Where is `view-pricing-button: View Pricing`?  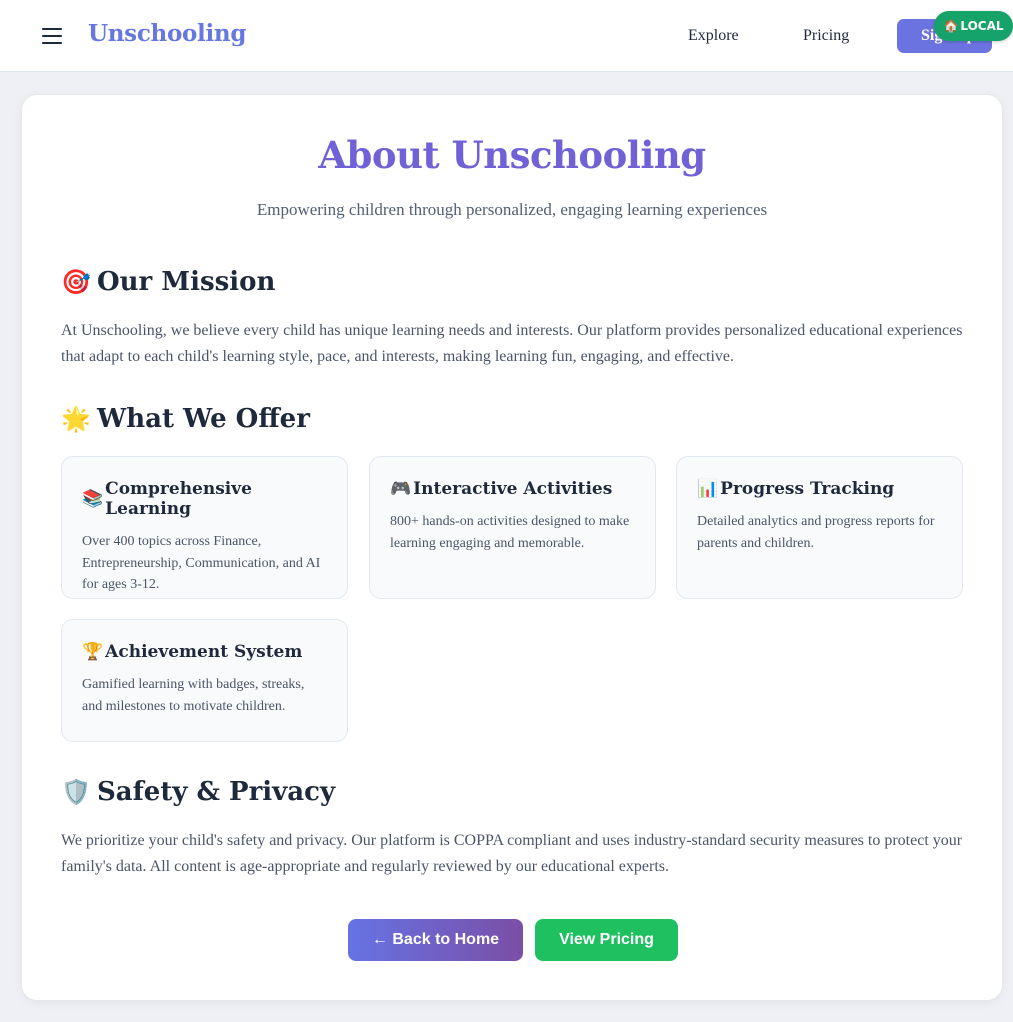
view-pricing-button: View Pricing is located at coordinates (606, 940).